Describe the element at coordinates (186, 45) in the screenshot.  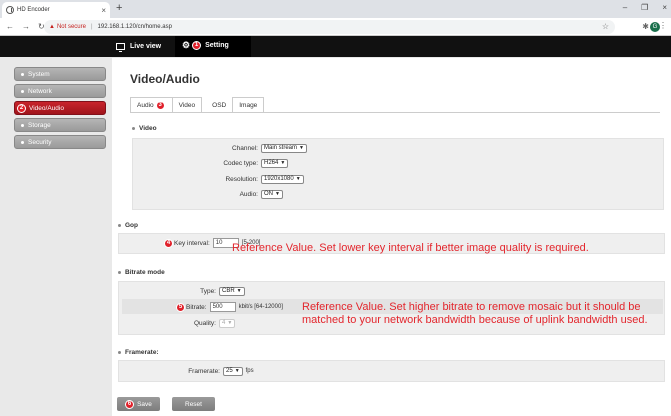
I see `gear-icon: ⚙` at that location.